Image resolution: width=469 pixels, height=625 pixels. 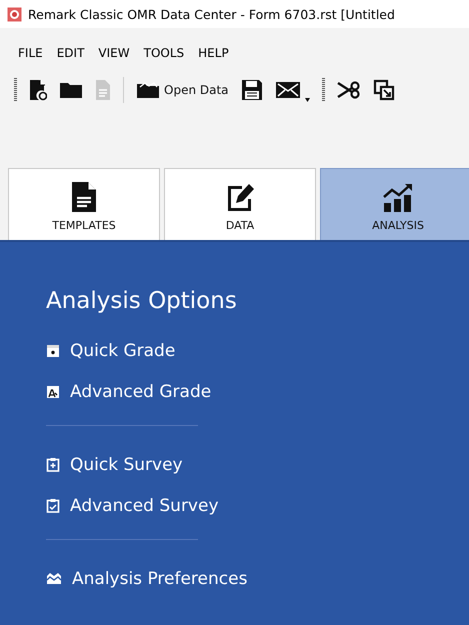 What do you see at coordinates (182, 90) in the screenshot?
I see `open-data-button: Open Data` at bounding box center [182, 90].